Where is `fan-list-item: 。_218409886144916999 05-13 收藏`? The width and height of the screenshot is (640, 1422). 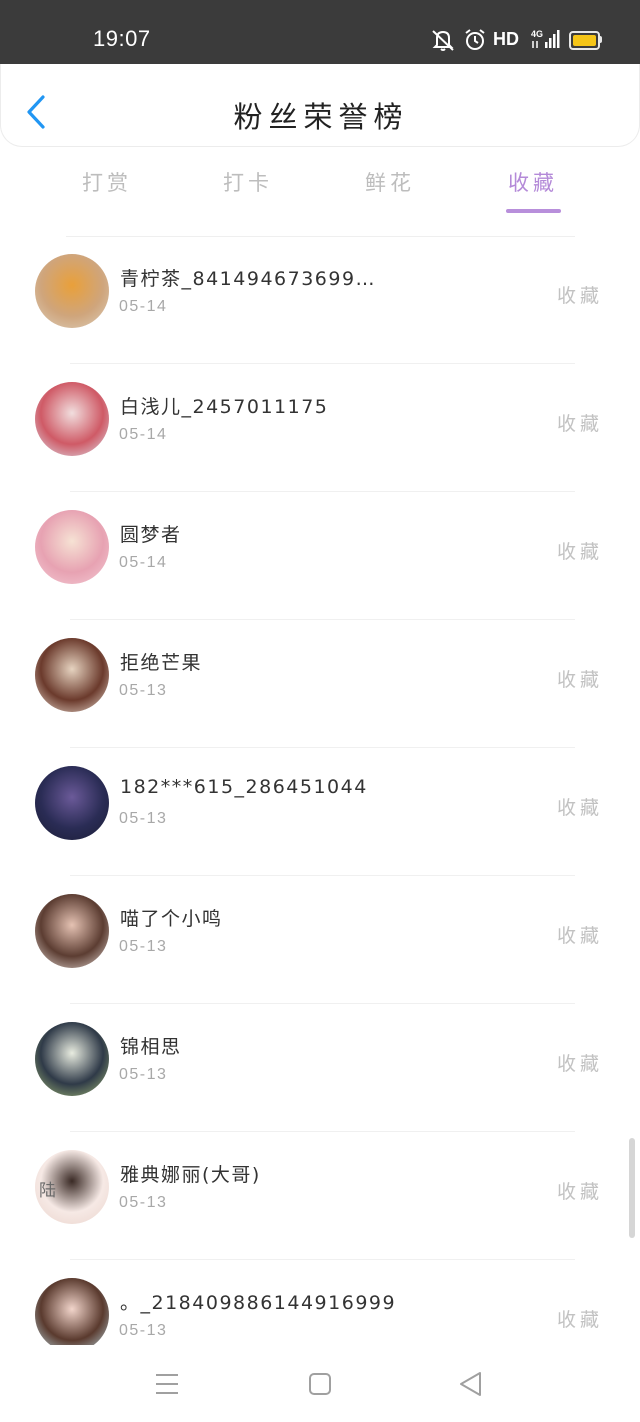 fan-list-item: 。_218409886144916999 05-13 收藏 is located at coordinates (320, 1302).